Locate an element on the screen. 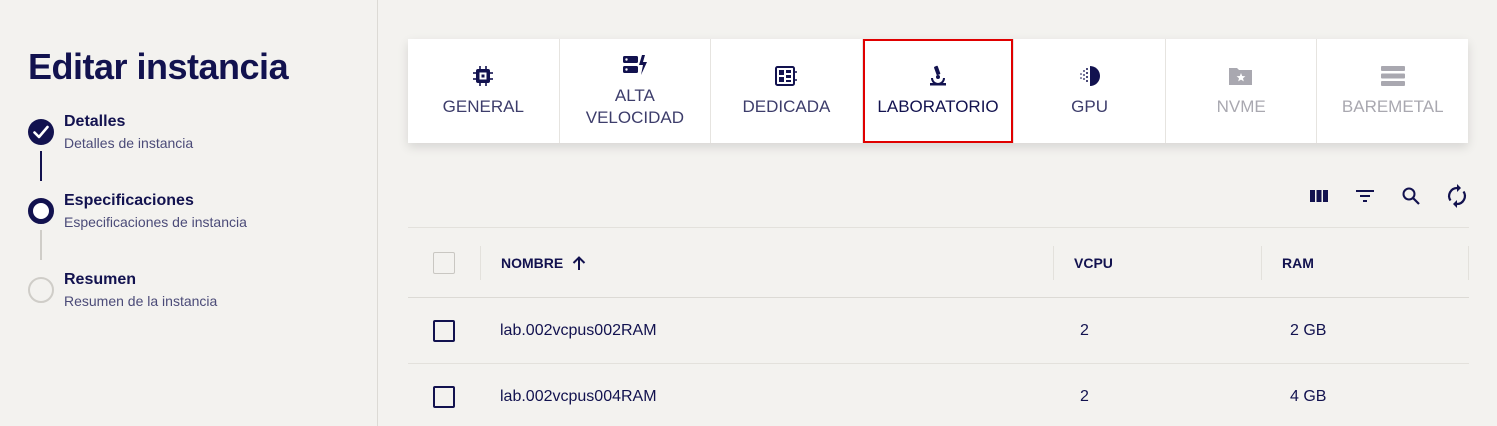  tab-laboratorio: LABORATORIO is located at coordinates (938, 91).